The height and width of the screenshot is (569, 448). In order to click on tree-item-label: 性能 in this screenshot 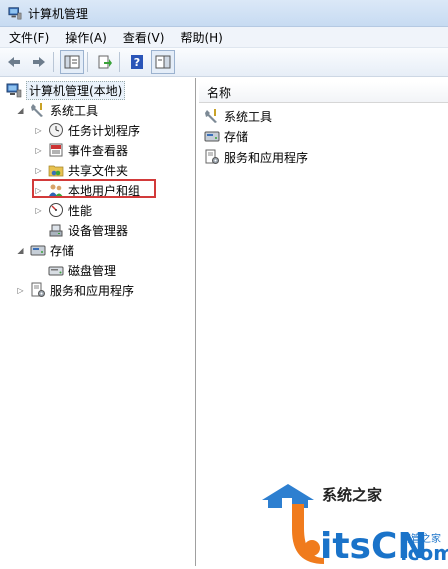, I will do `click(80, 210)`.